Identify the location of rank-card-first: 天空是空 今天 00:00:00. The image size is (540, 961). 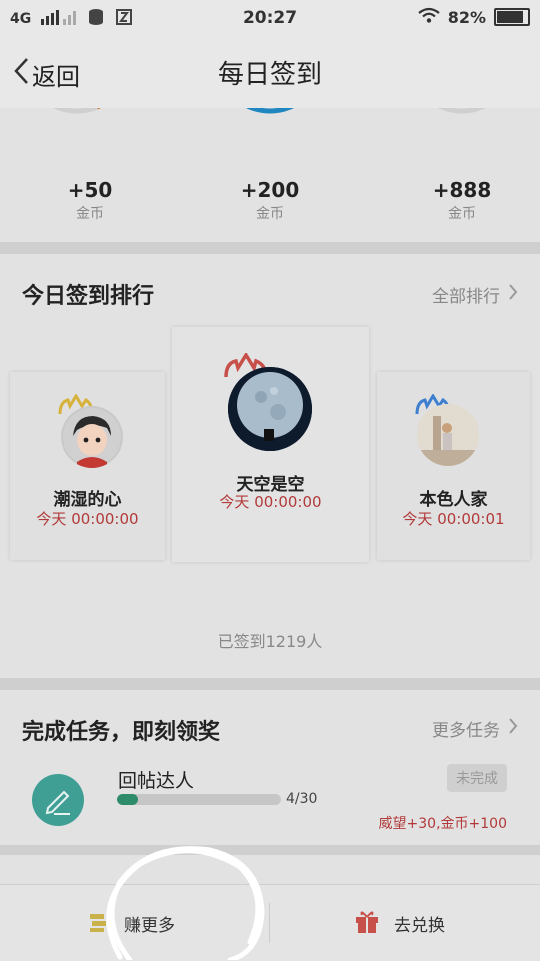
(270, 444).